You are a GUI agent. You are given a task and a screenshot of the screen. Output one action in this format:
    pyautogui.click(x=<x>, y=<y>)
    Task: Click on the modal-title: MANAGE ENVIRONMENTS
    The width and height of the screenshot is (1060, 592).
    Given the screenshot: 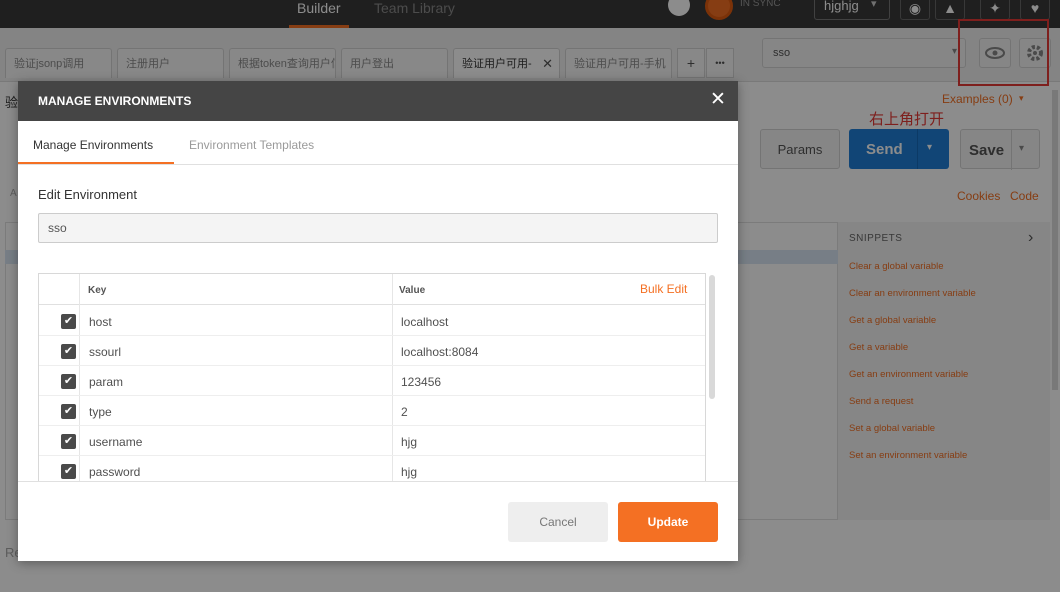 What is the action you would take?
    pyautogui.click(x=115, y=101)
    